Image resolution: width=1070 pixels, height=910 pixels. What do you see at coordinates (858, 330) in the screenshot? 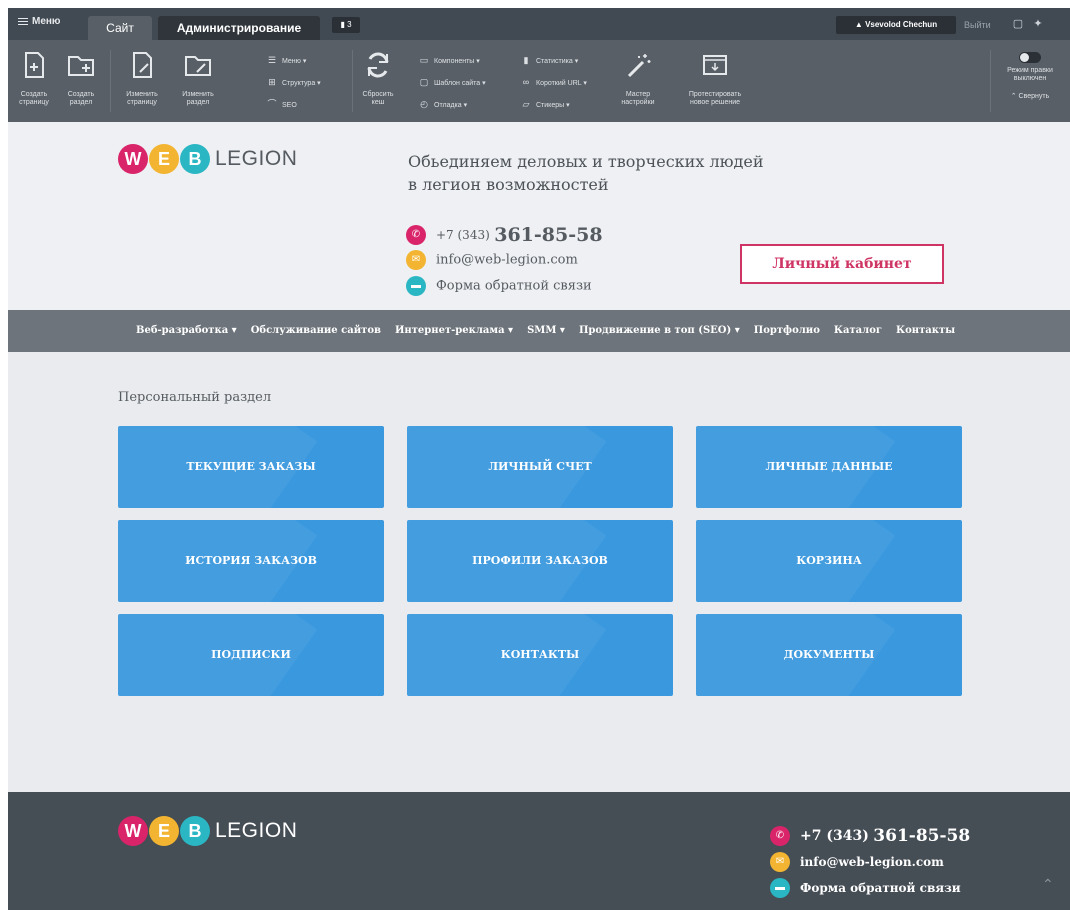
I see `nav-item-catalog: Каталог` at bounding box center [858, 330].